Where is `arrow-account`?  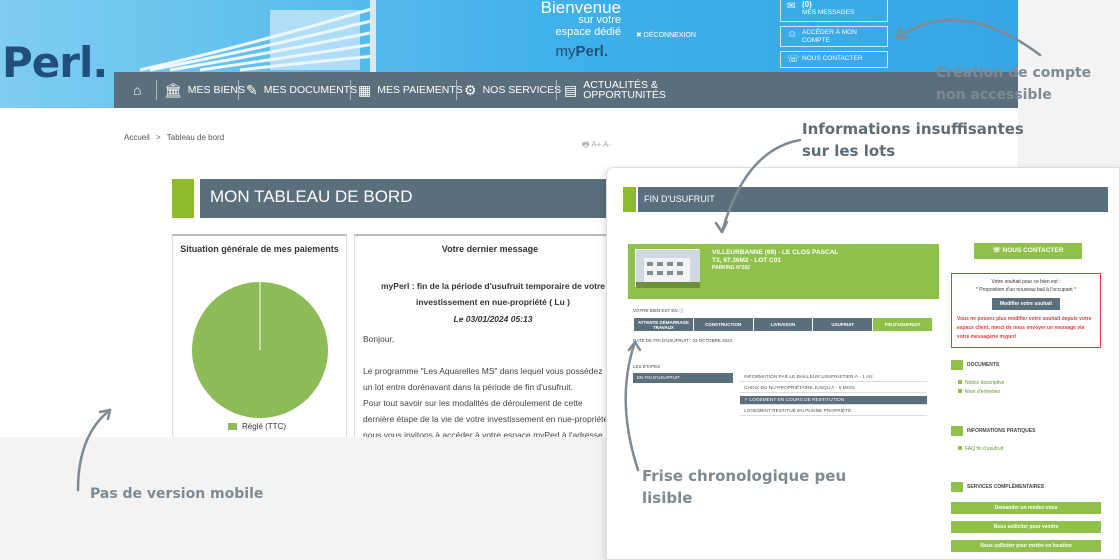 arrow-account is located at coordinates (968, 37).